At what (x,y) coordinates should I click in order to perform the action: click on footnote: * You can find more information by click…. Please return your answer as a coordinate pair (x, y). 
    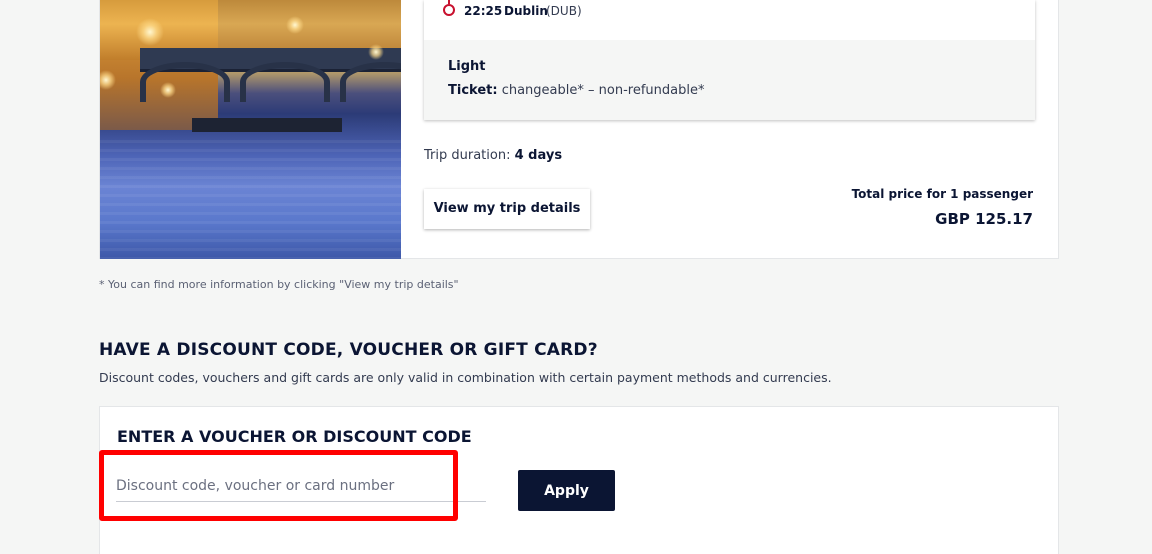
    Looking at the image, I should click on (279, 284).